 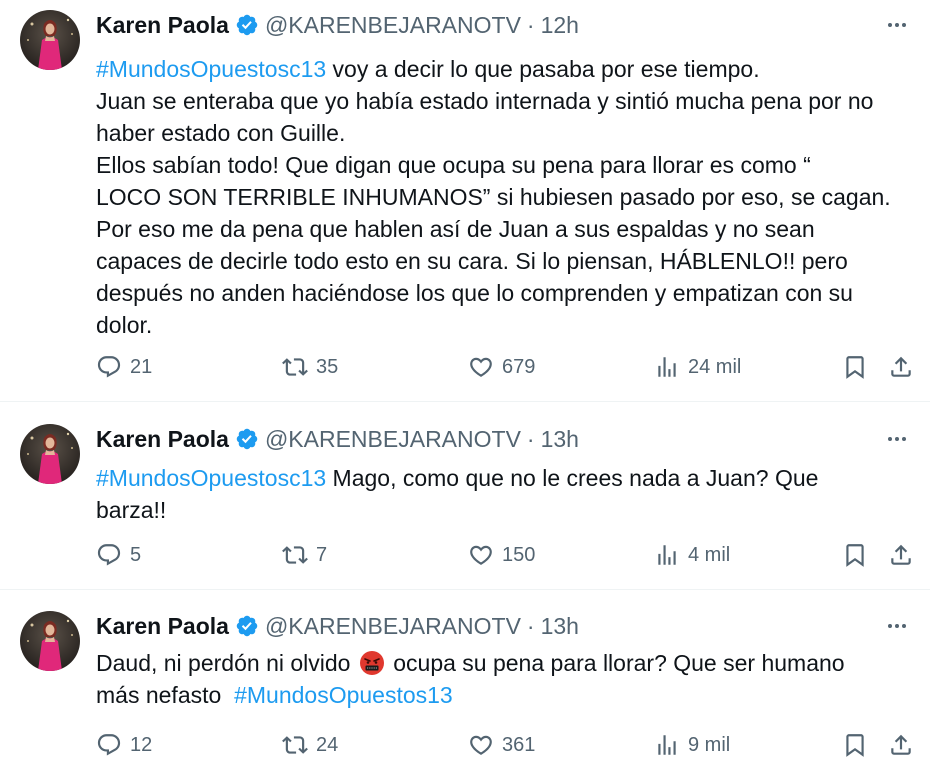 I want to click on views-count: 4 mil, so click(x=709, y=554).